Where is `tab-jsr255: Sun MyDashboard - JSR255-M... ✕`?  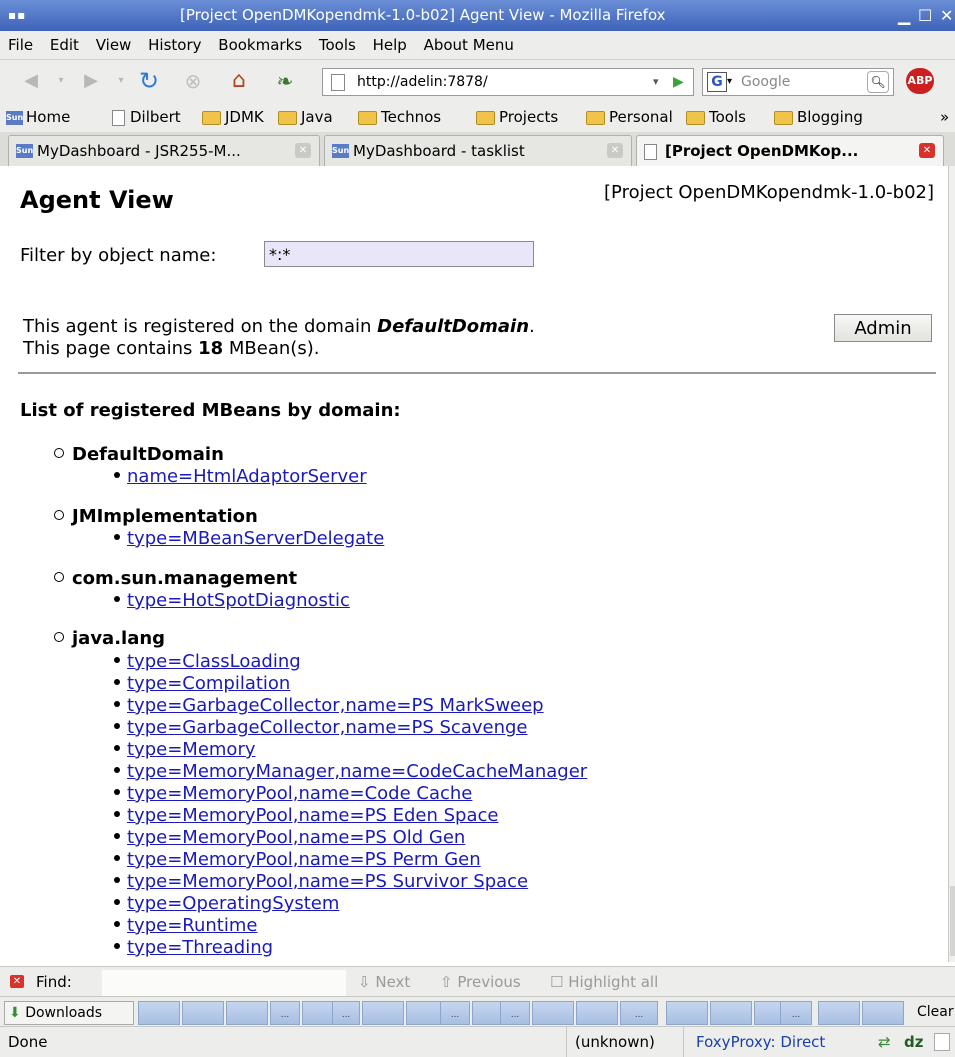
tab-jsr255: Sun MyDashboard - JSR255-M... ✕ is located at coordinates (164, 150).